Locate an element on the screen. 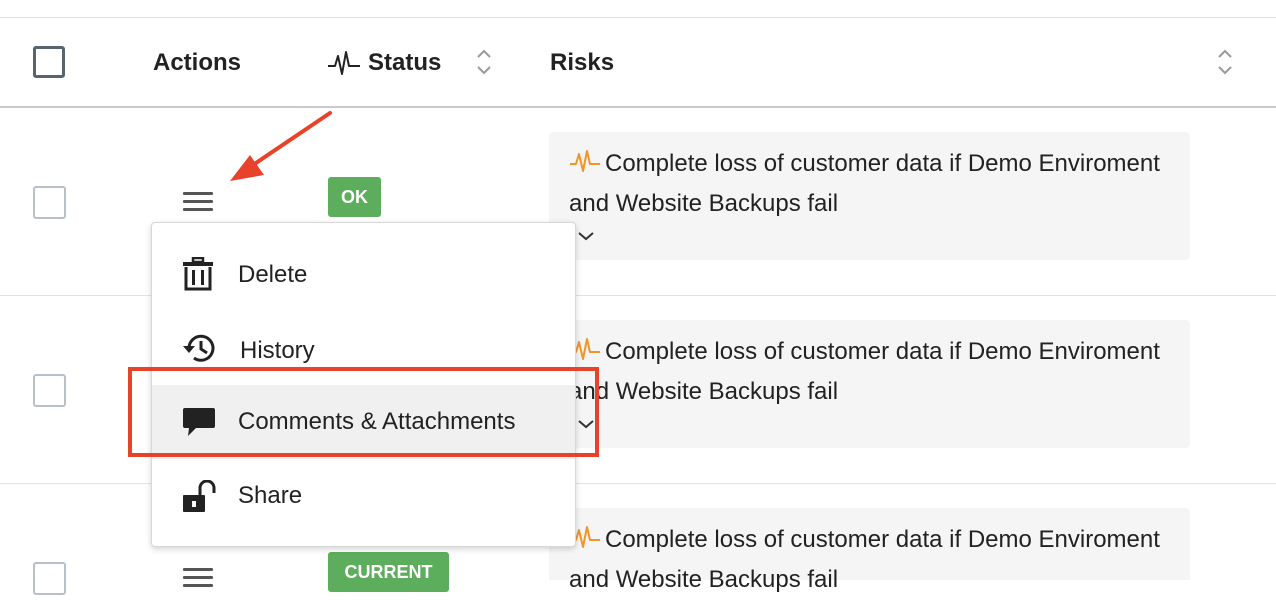  status-sort-icon is located at coordinates (484, 62).